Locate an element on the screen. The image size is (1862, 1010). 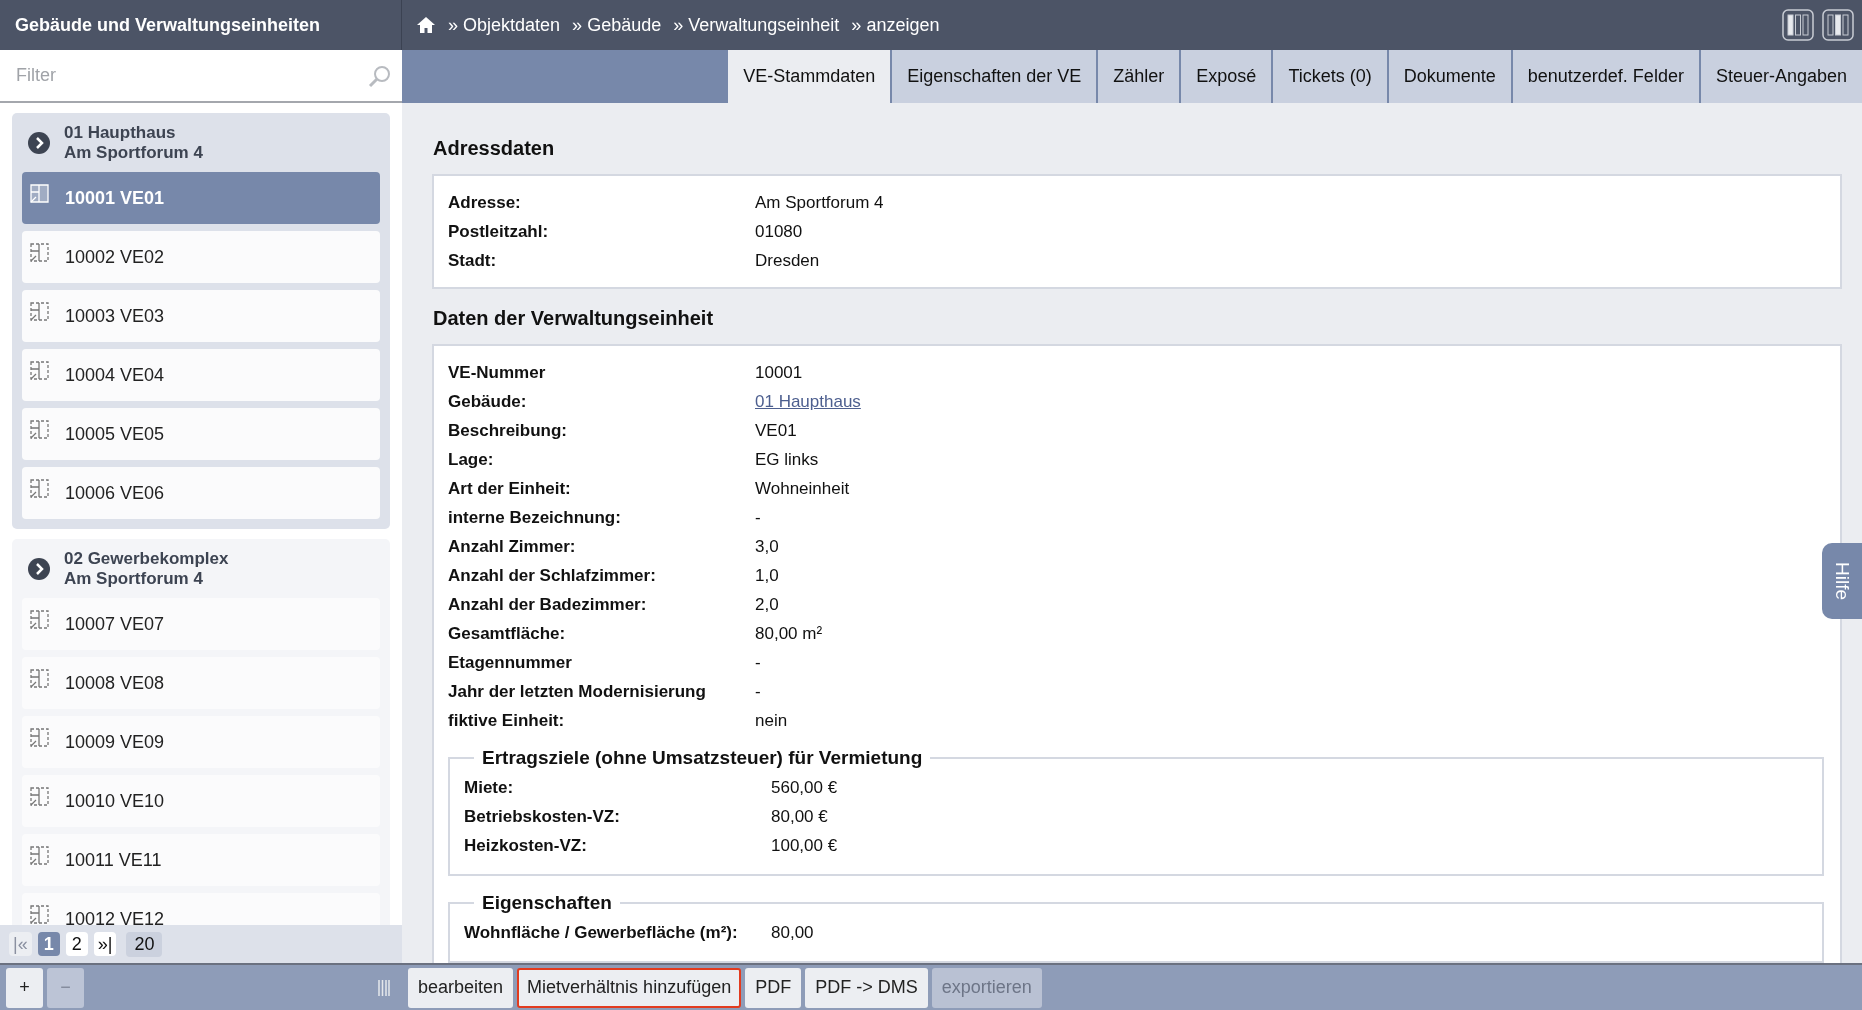
field-label: fiktive Einheit: is located at coordinates (507, 720).